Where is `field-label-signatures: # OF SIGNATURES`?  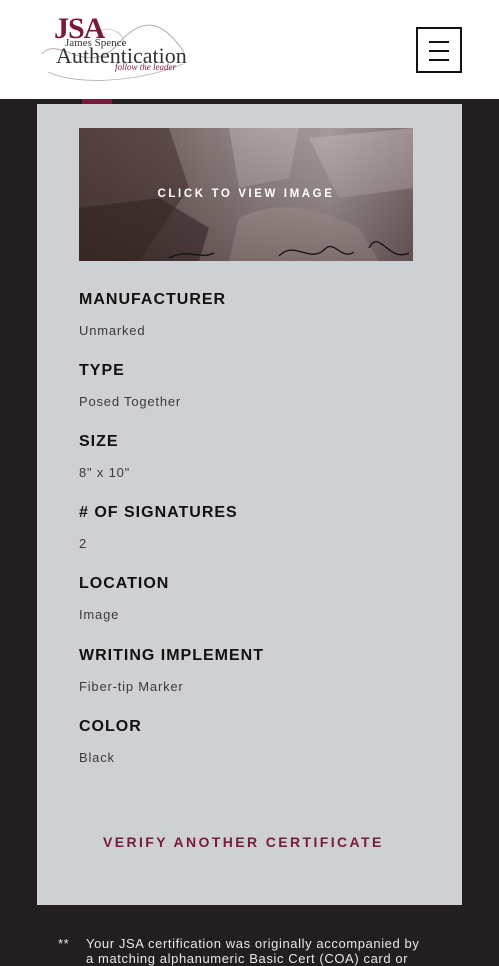 field-label-signatures: # OF SIGNATURES is located at coordinates (158, 512).